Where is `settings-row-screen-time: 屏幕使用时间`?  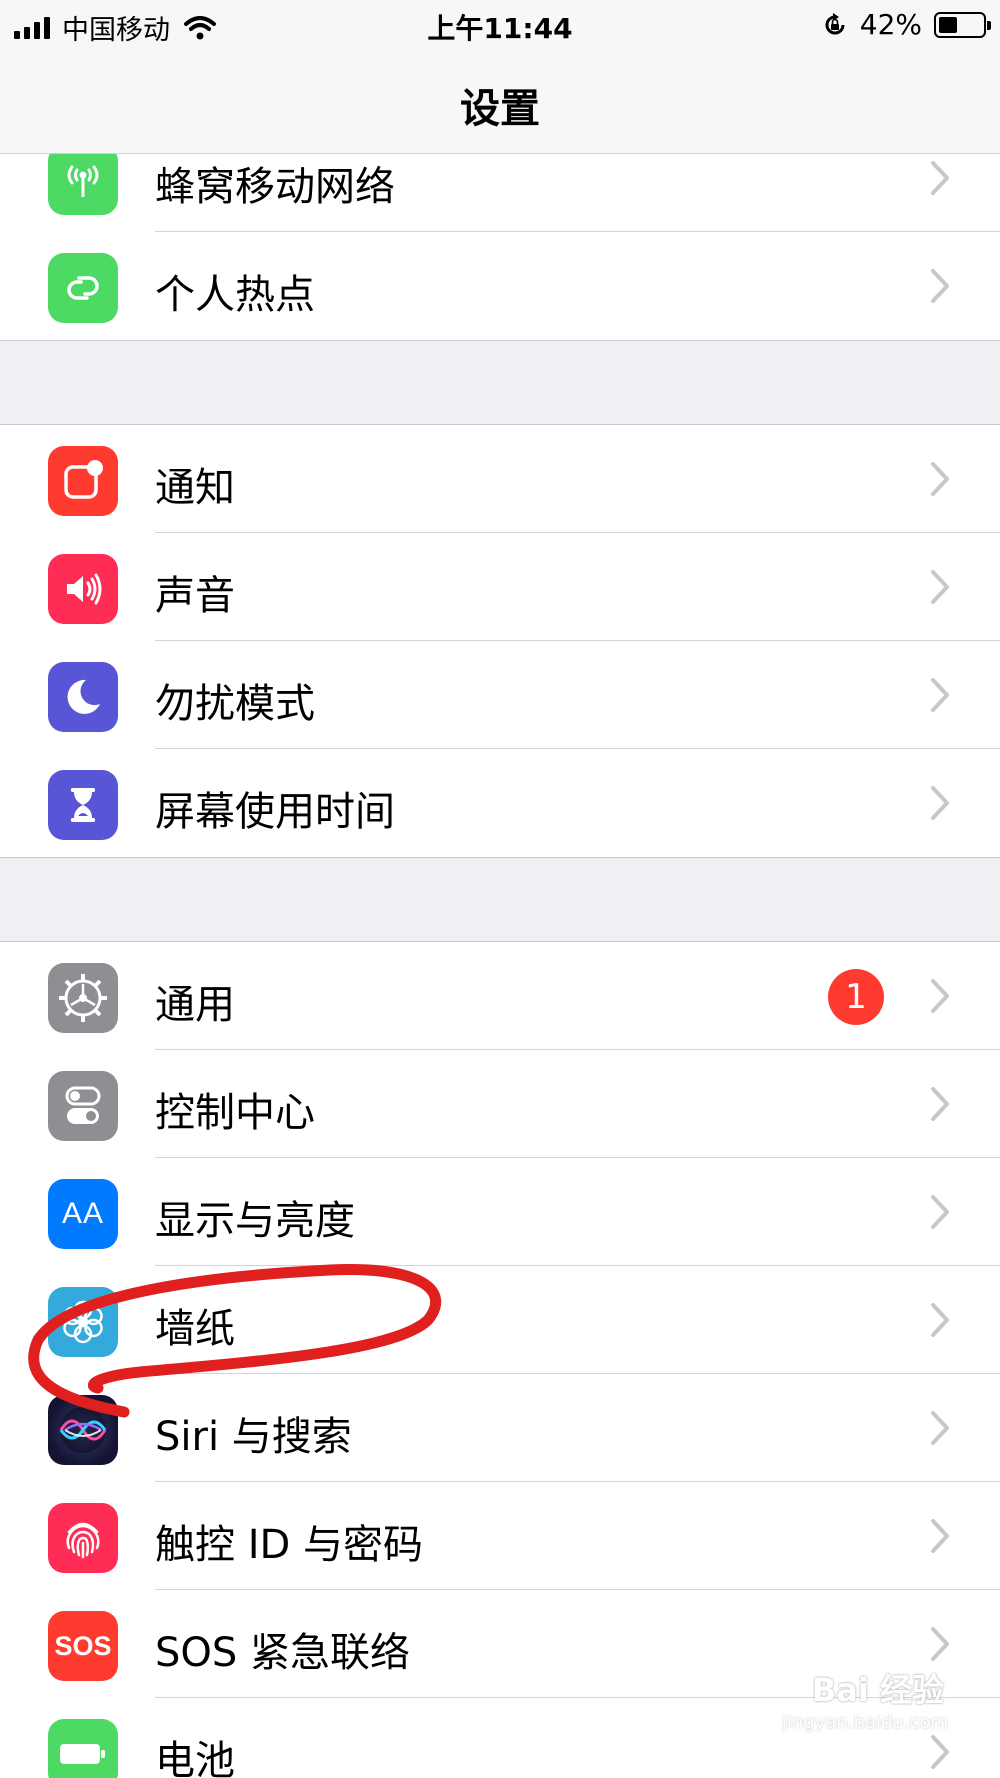 settings-row-screen-time: 屏幕使用时间 is located at coordinates (500, 803).